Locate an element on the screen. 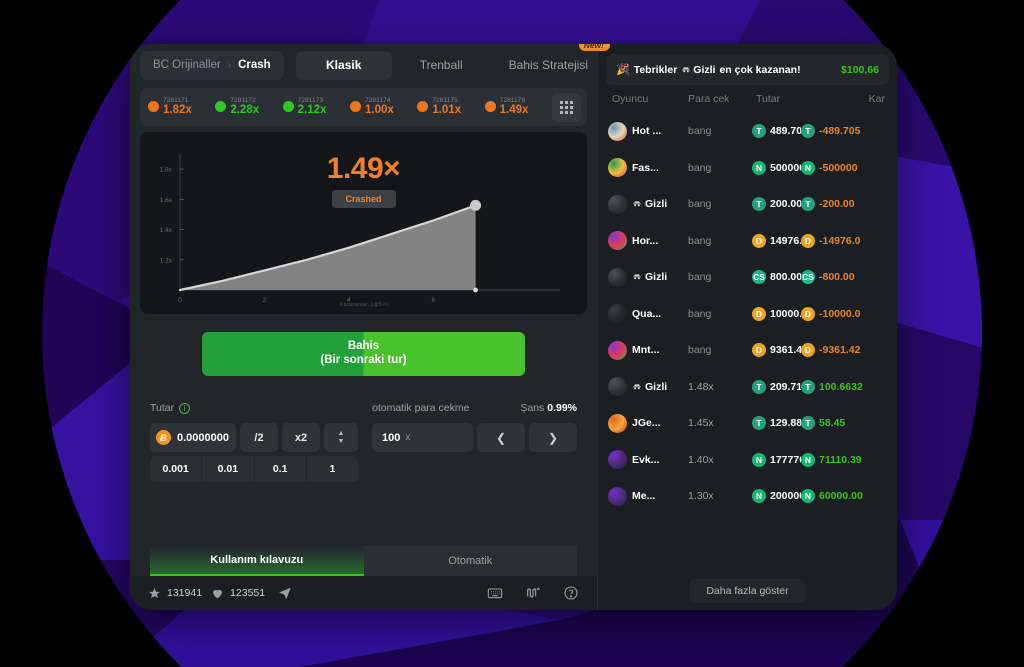  bet-button: Bahis (Bir sonraki tur) is located at coordinates (363, 354).